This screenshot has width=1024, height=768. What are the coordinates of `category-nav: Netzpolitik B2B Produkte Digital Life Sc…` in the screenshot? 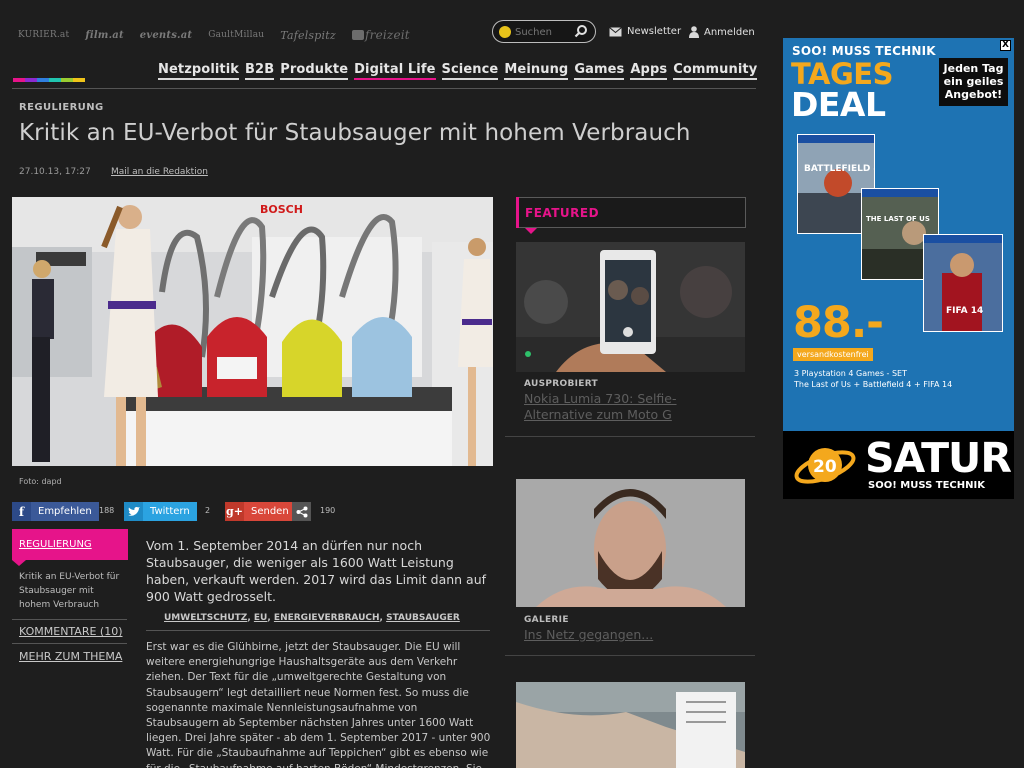 It's located at (458, 71).